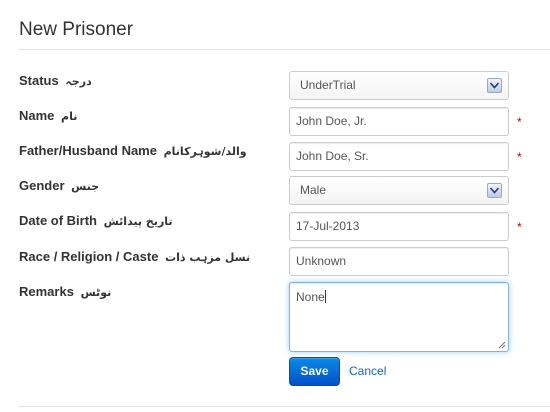 The height and width of the screenshot is (412, 550). I want to click on status-select: UnderTrial, so click(399, 85).